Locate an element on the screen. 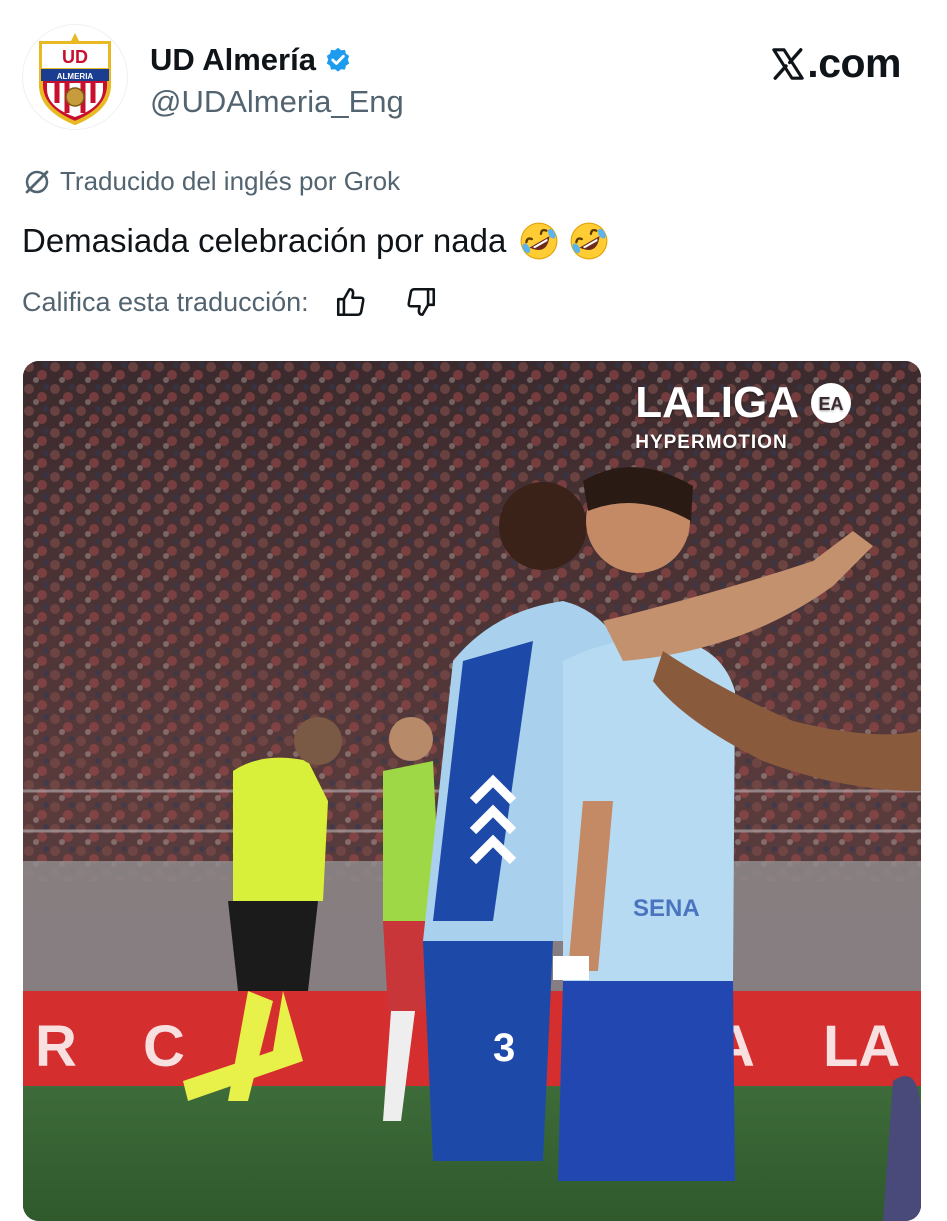  x-brand: .com is located at coordinates (836, 63).